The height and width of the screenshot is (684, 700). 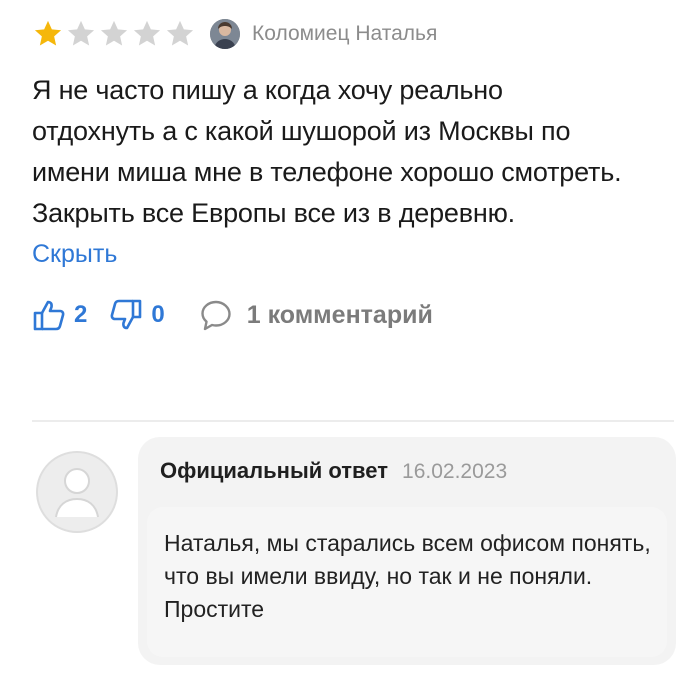 I want to click on reply-date: 16.02.2023, so click(x=455, y=471).